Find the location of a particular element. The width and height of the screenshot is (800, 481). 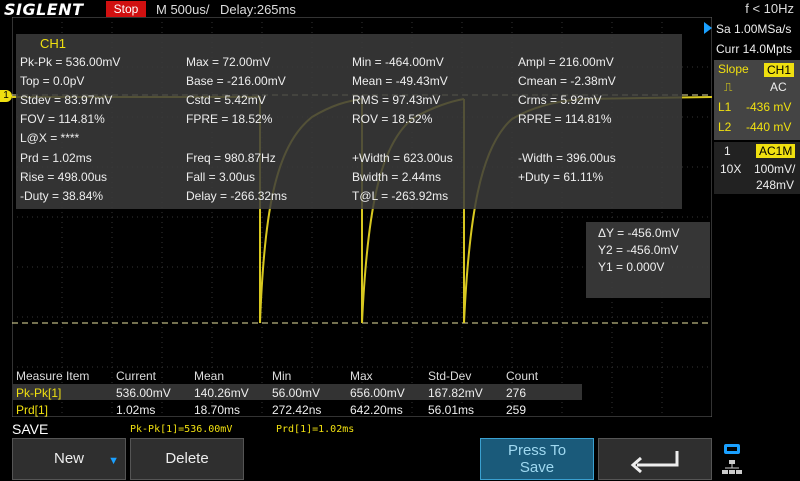

stats-row1-mean: 140.26mV is located at coordinates (221, 393).